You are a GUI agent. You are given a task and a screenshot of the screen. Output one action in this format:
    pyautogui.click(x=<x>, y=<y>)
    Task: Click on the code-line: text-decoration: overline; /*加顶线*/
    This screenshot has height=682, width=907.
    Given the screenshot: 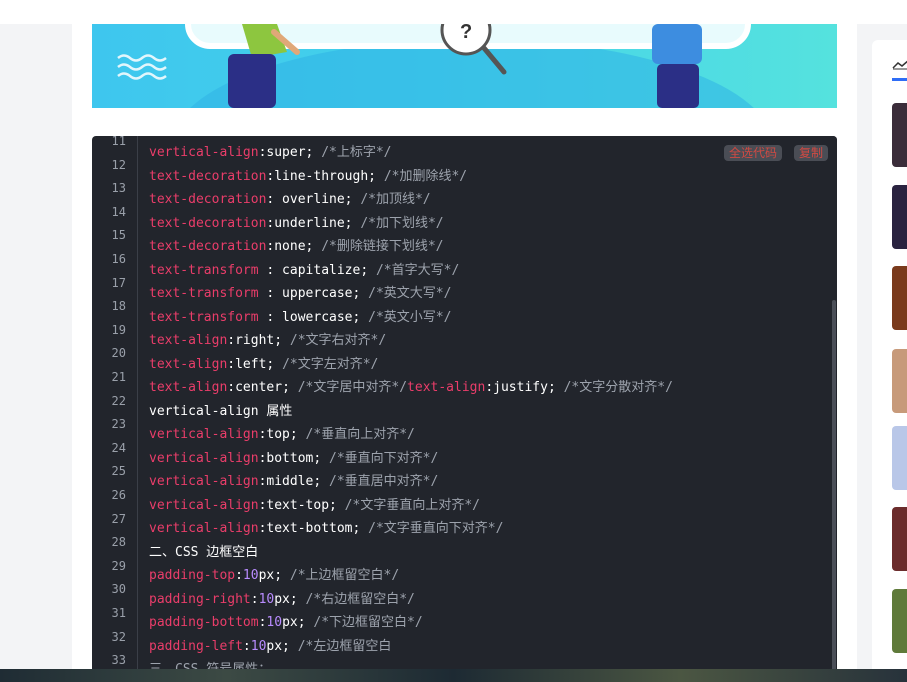 What is the action you would take?
    pyautogui.click(x=290, y=200)
    